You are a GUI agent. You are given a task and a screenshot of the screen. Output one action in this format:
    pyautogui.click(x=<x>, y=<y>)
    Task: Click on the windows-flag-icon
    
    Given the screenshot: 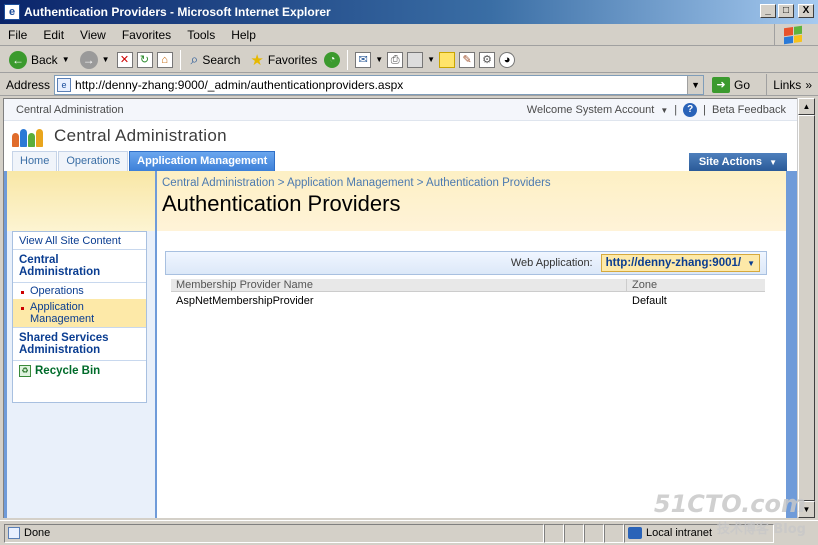 What is the action you would take?
    pyautogui.click(x=792, y=35)
    